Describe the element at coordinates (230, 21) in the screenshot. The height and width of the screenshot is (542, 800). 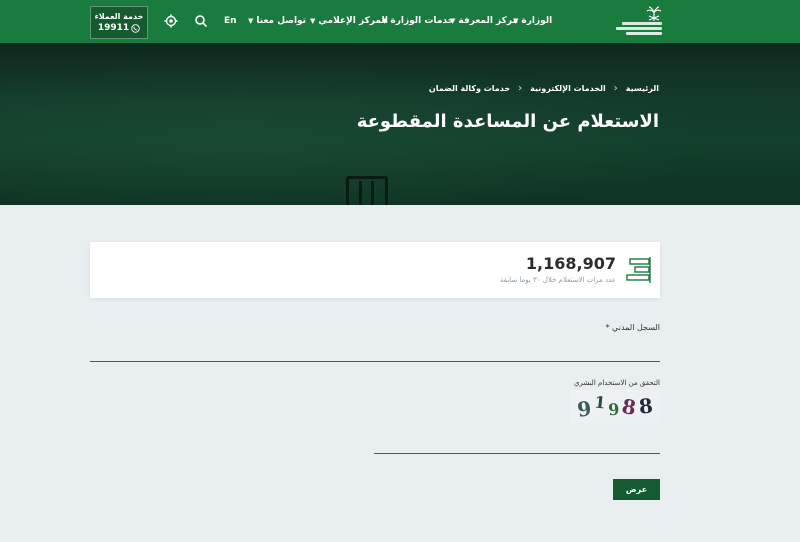
I see `language-toggle: En` at that location.